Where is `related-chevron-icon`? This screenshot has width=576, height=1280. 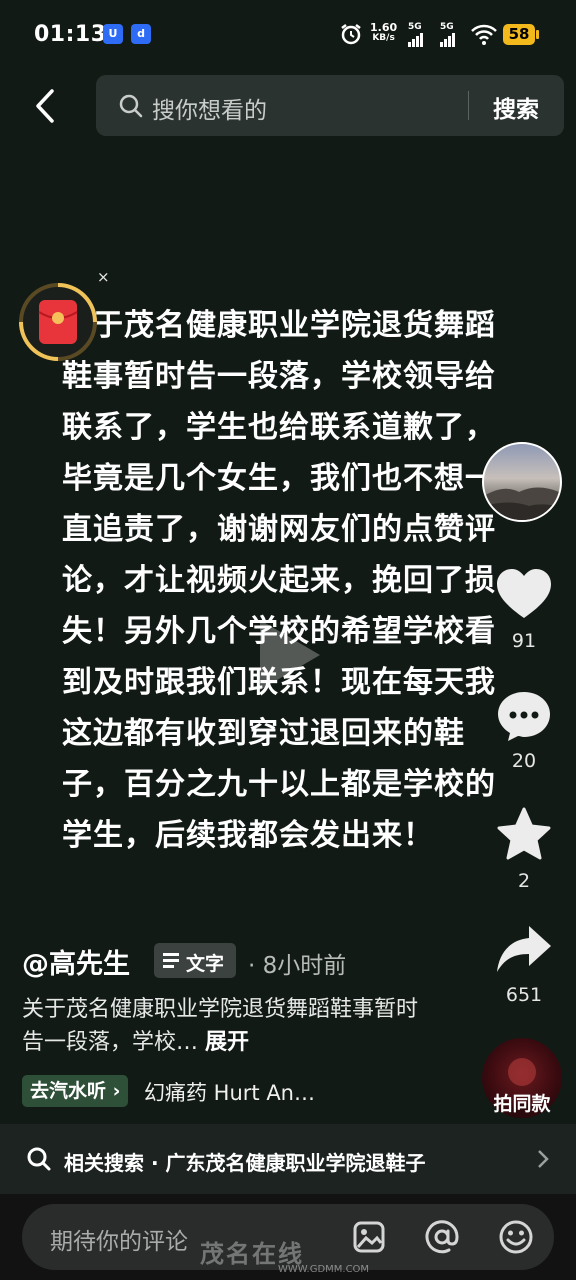 related-chevron-icon is located at coordinates (543, 1159).